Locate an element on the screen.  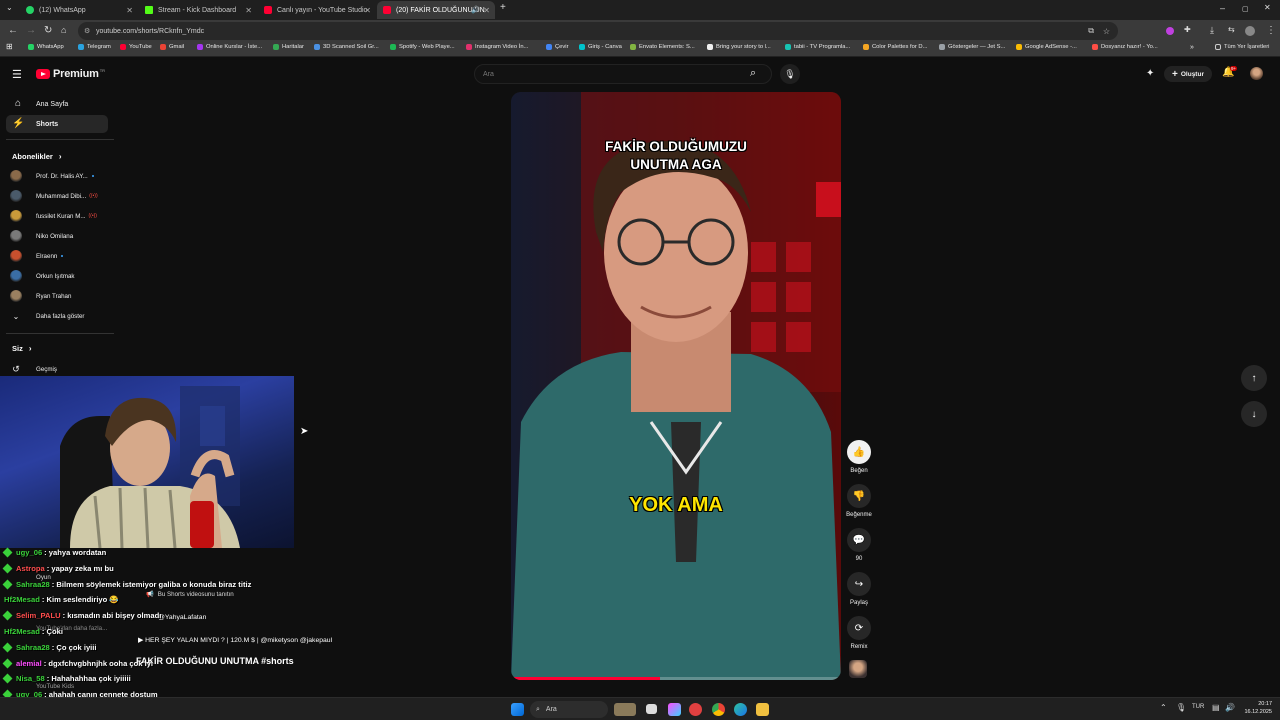
install-icon: ⧉ is located at coordinates (1091, 31).